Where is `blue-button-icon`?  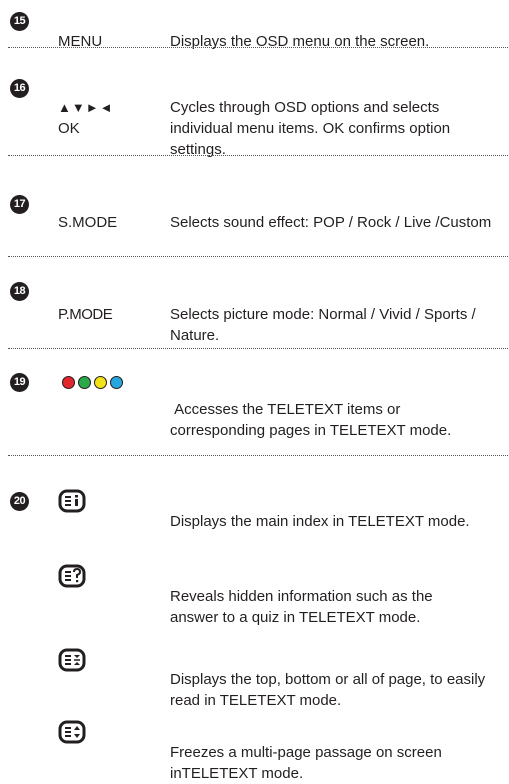 blue-button-icon is located at coordinates (116, 382).